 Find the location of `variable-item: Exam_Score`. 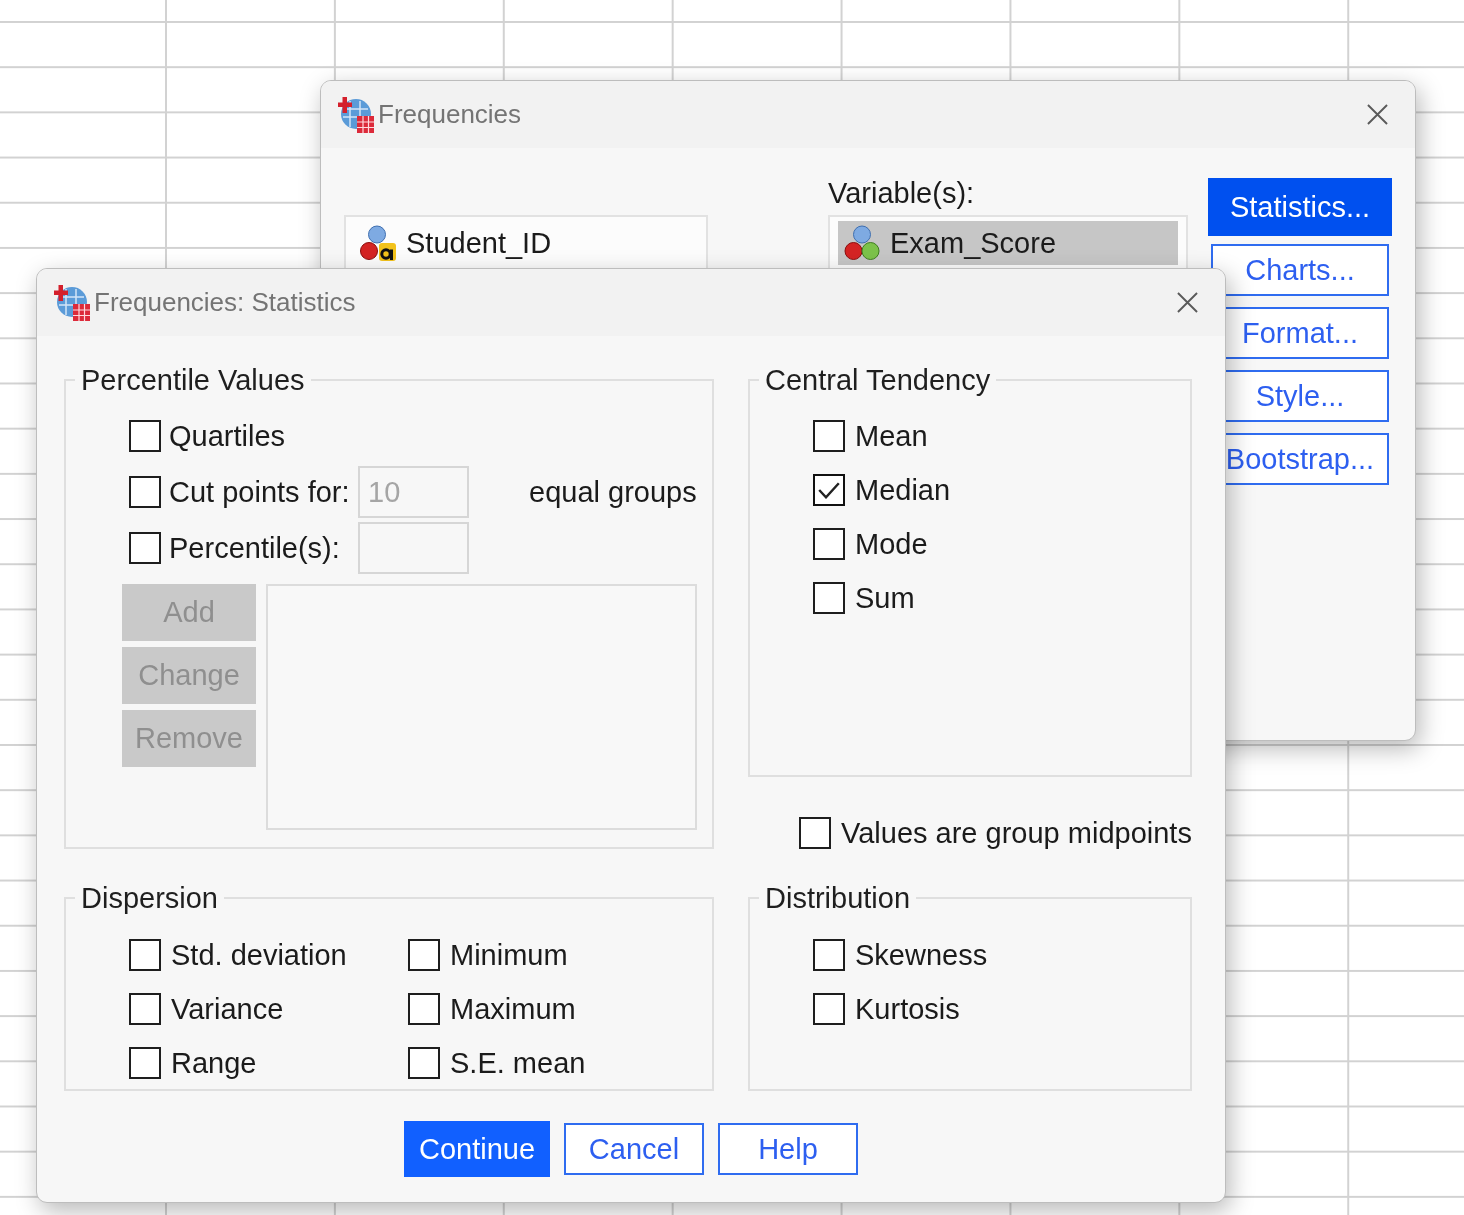

variable-item: Exam_Score is located at coordinates (1008, 243).